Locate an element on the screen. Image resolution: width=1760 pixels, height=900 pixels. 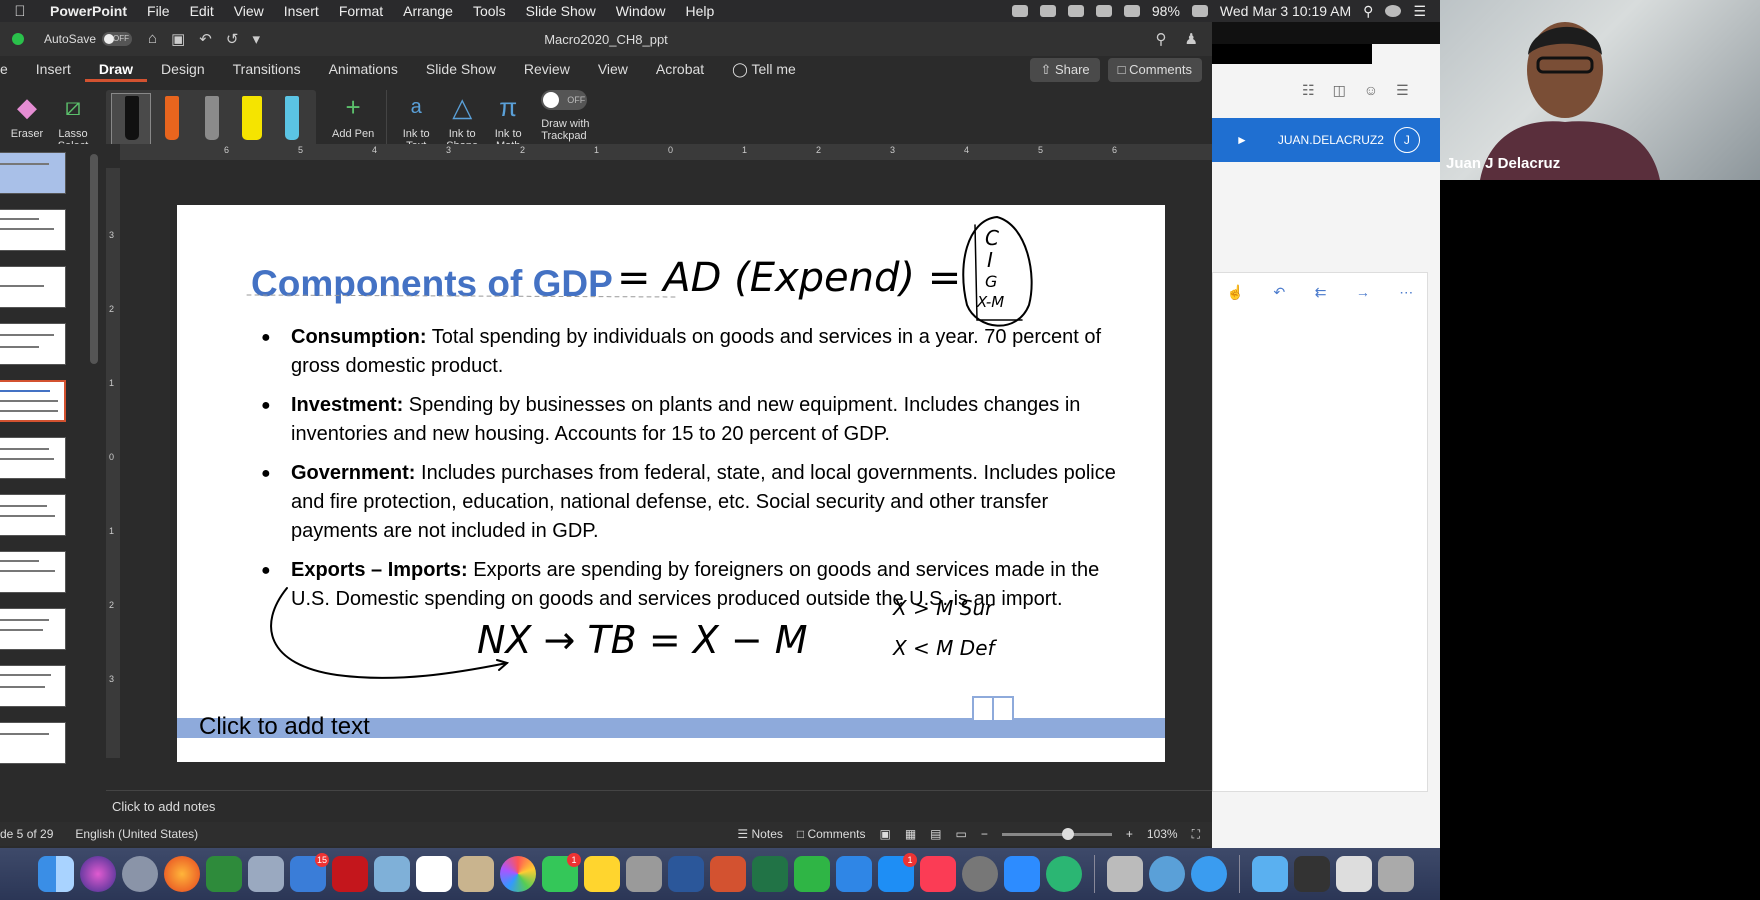
pen-gray is located at coordinates (211, 119).